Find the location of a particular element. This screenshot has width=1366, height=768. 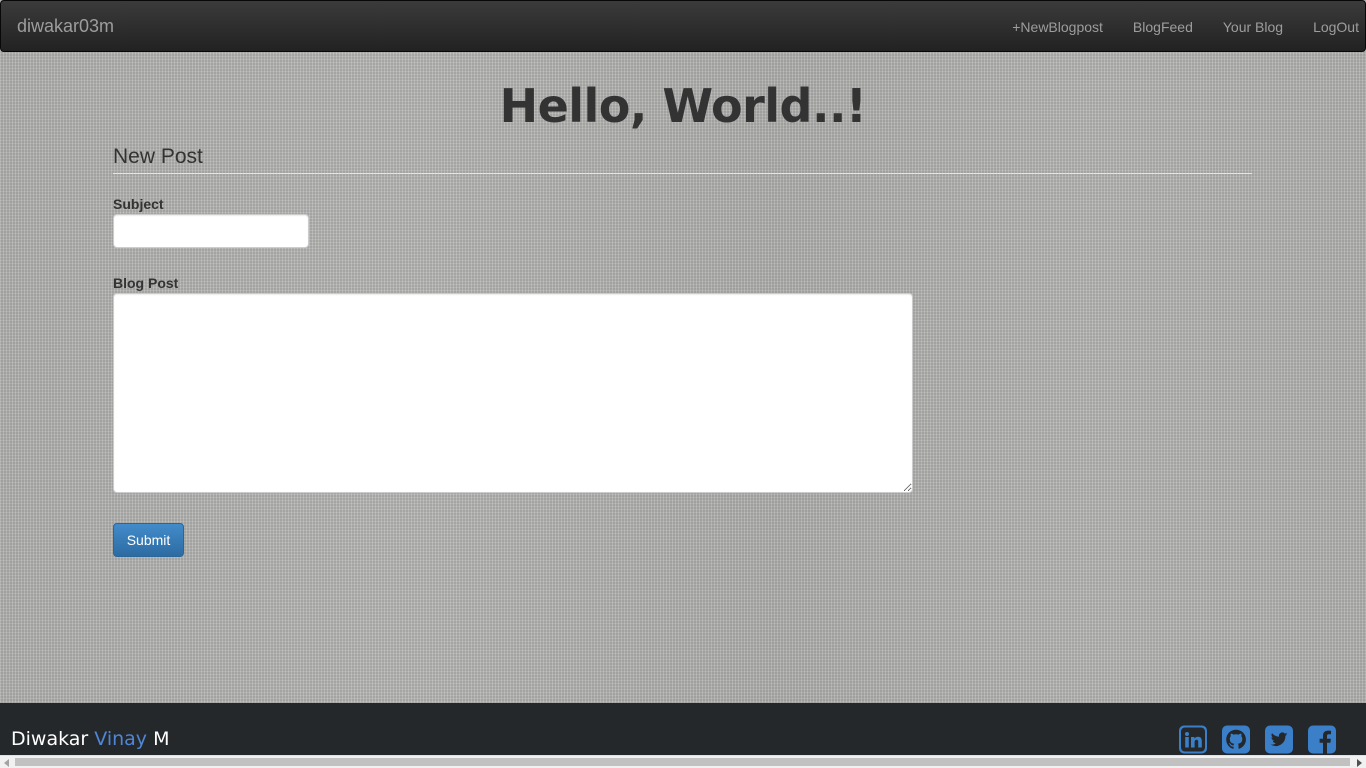

github-icon is located at coordinates (1236, 739).